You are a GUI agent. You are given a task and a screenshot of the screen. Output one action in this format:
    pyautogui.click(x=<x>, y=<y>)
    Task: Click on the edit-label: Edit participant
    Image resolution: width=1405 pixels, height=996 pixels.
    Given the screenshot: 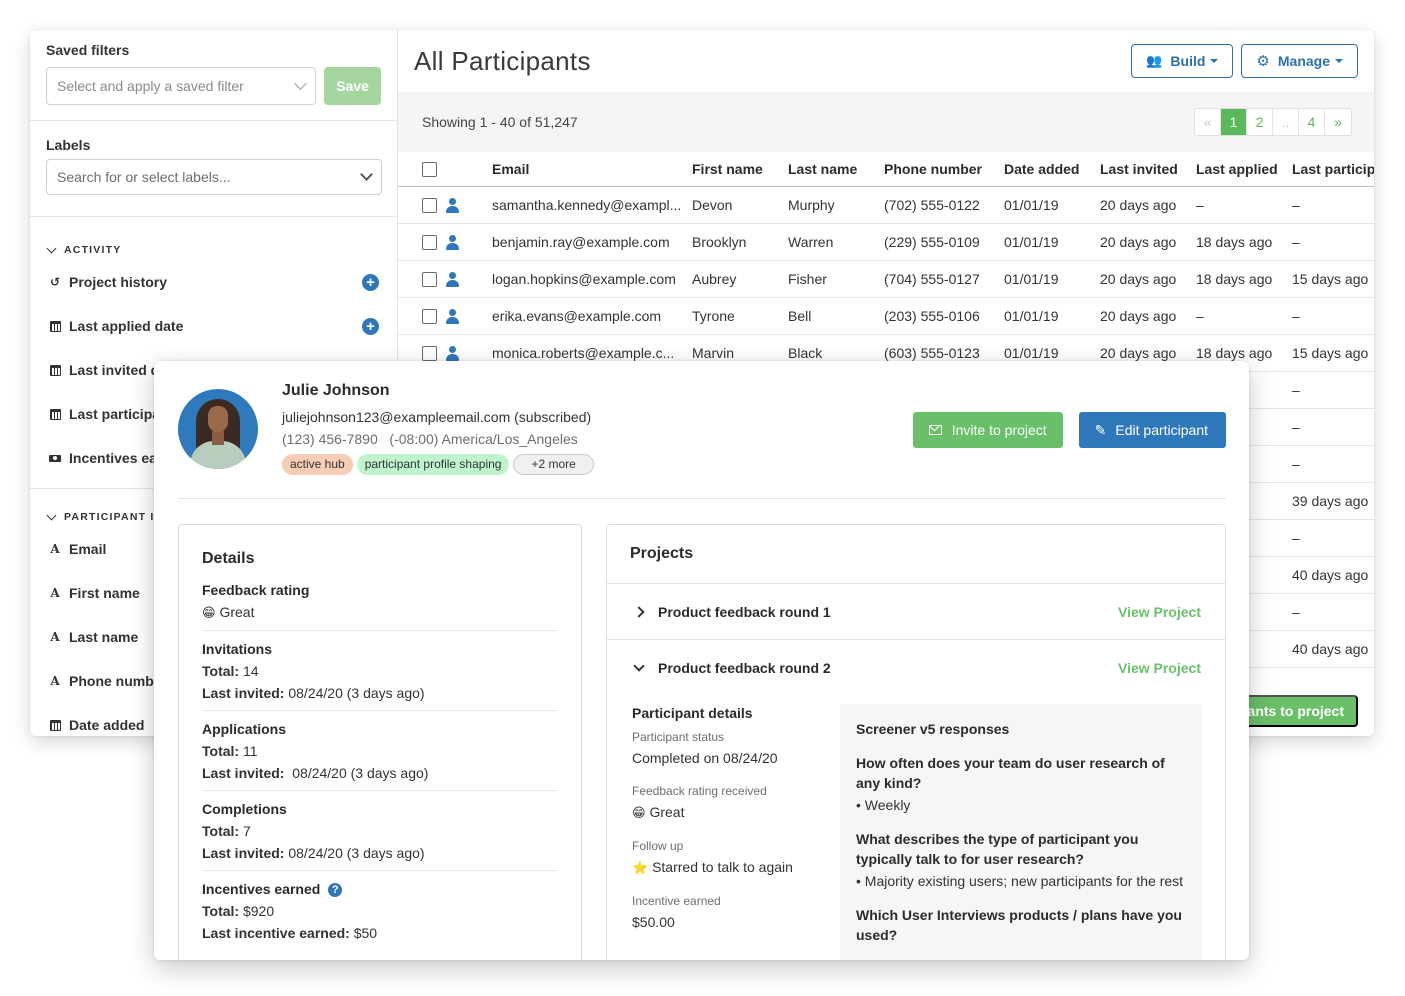 What is the action you would take?
    pyautogui.click(x=1161, y=430)
    